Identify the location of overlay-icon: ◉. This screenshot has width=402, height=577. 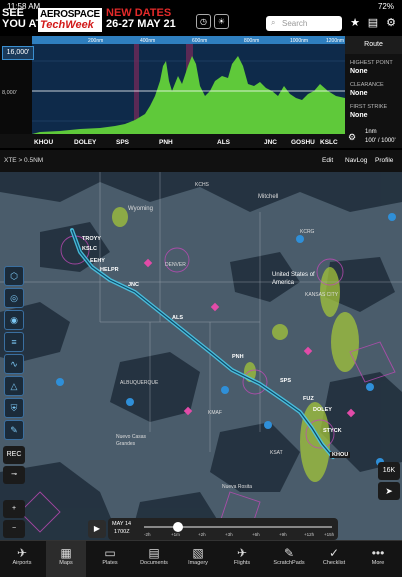
(14, 320).